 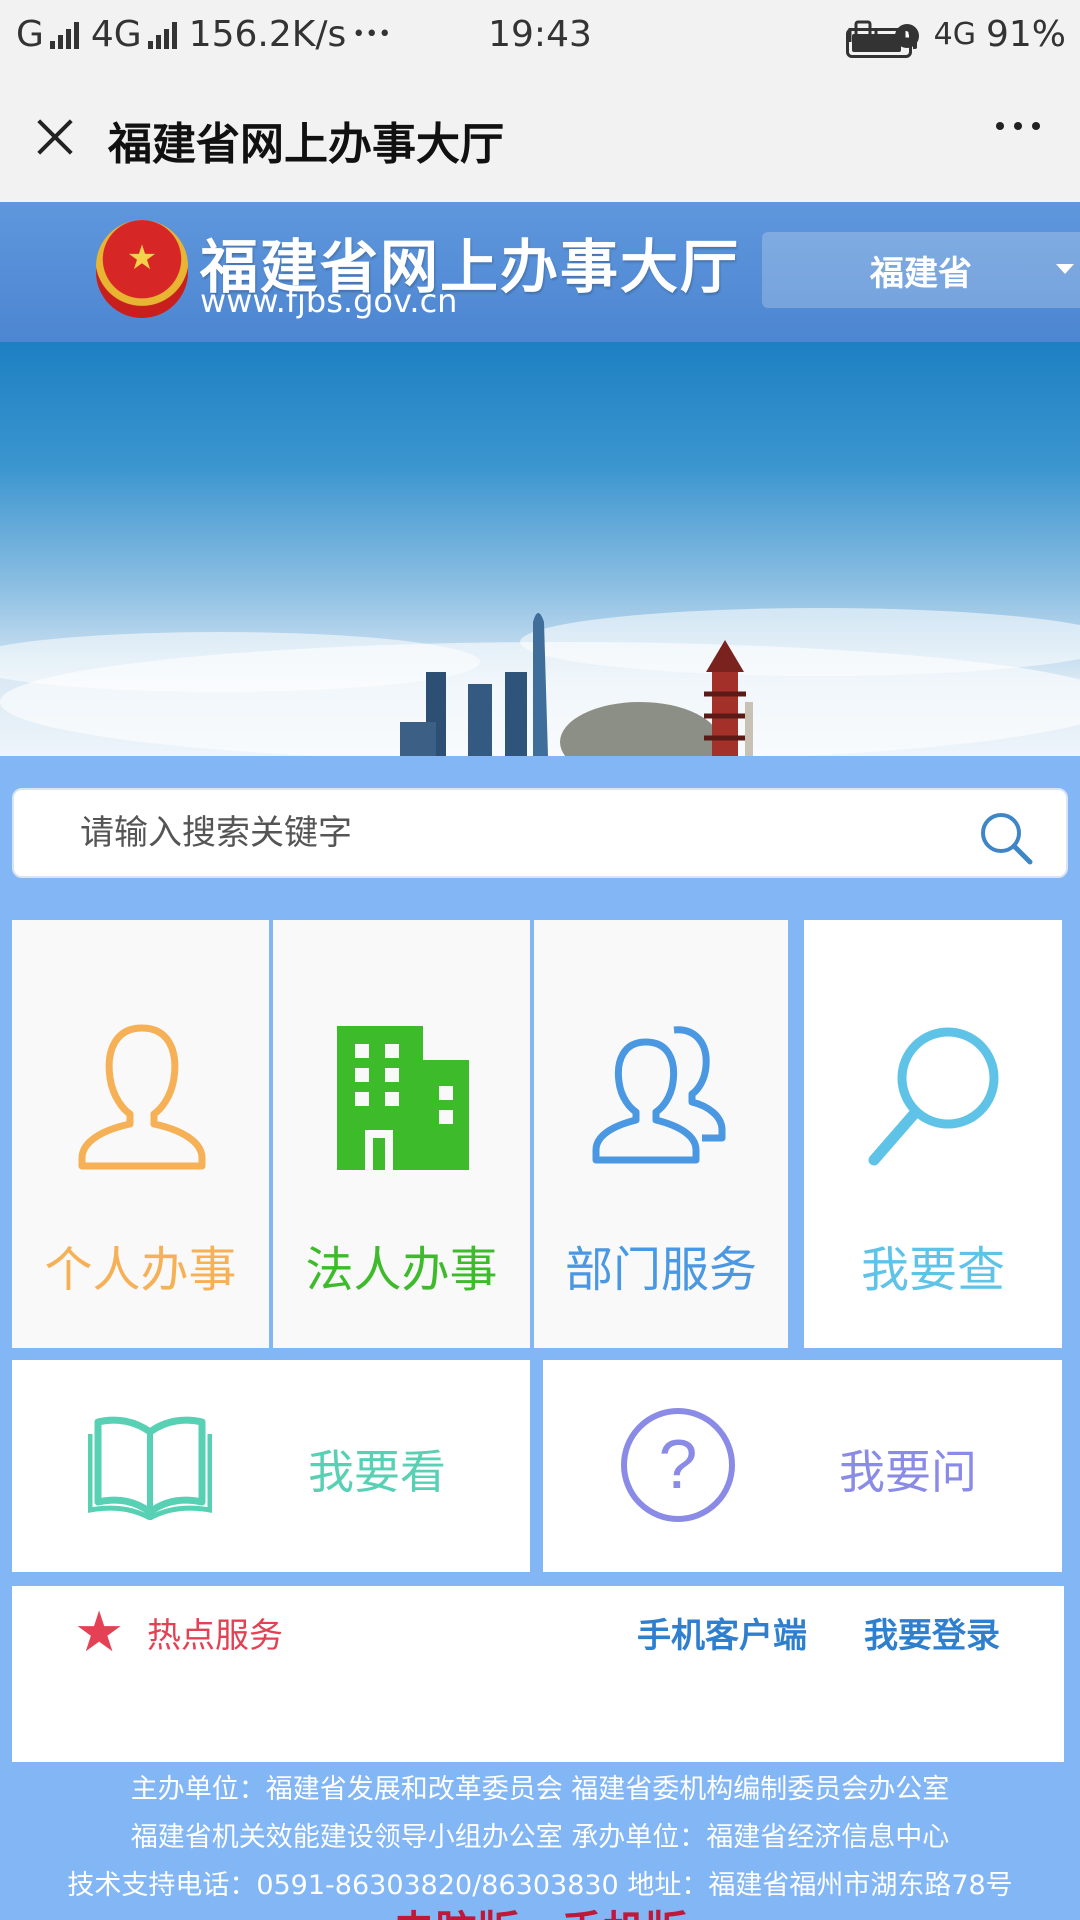 What do you see at coordinates (722, 1632) in the screenshot?
I see `mobile-client-link: 手机客户端` at bounding box center [722, 1632].